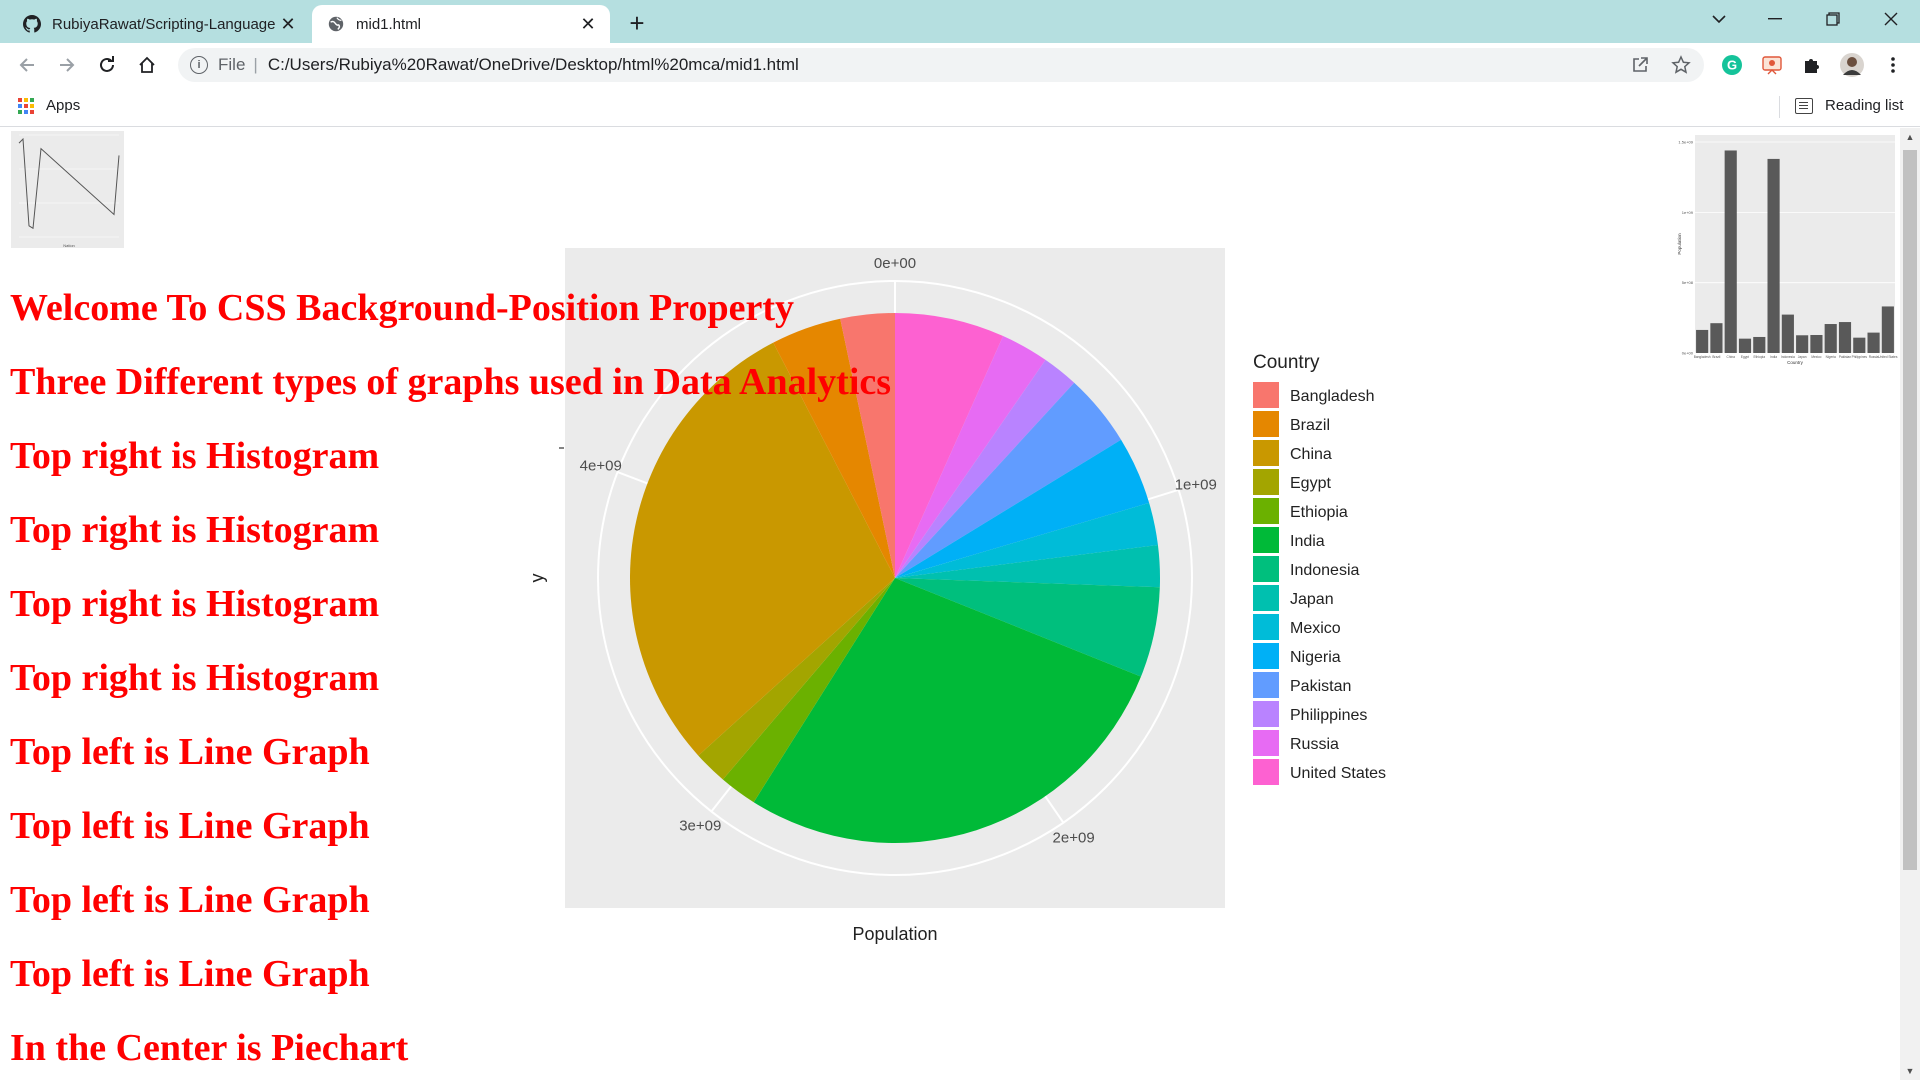 This screenshot has height=1080, width=1920. I want to click on pie-legend-title: Country, so click(1286, 362).